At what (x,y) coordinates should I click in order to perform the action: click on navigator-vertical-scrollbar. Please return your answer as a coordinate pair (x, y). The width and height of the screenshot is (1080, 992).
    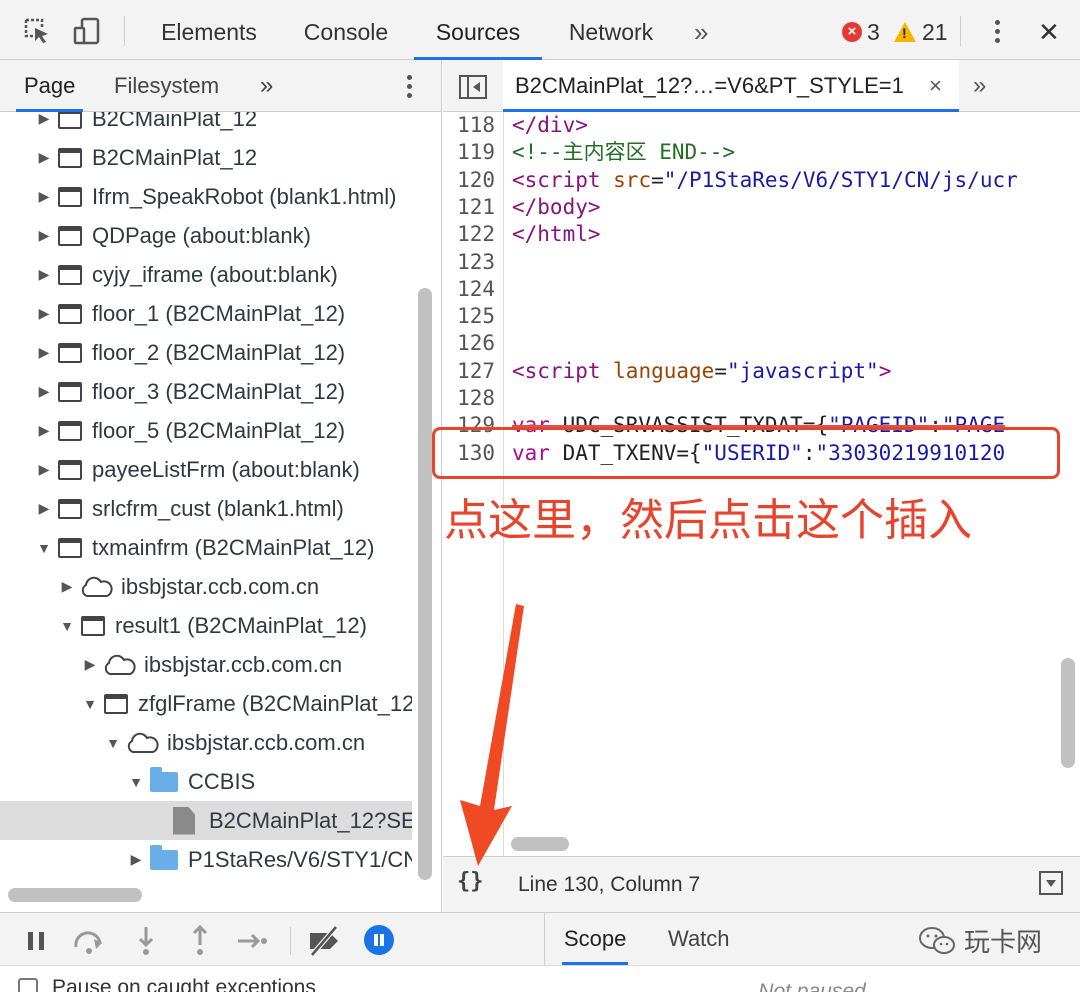
    Looking at the image, I should click on (425, 584).